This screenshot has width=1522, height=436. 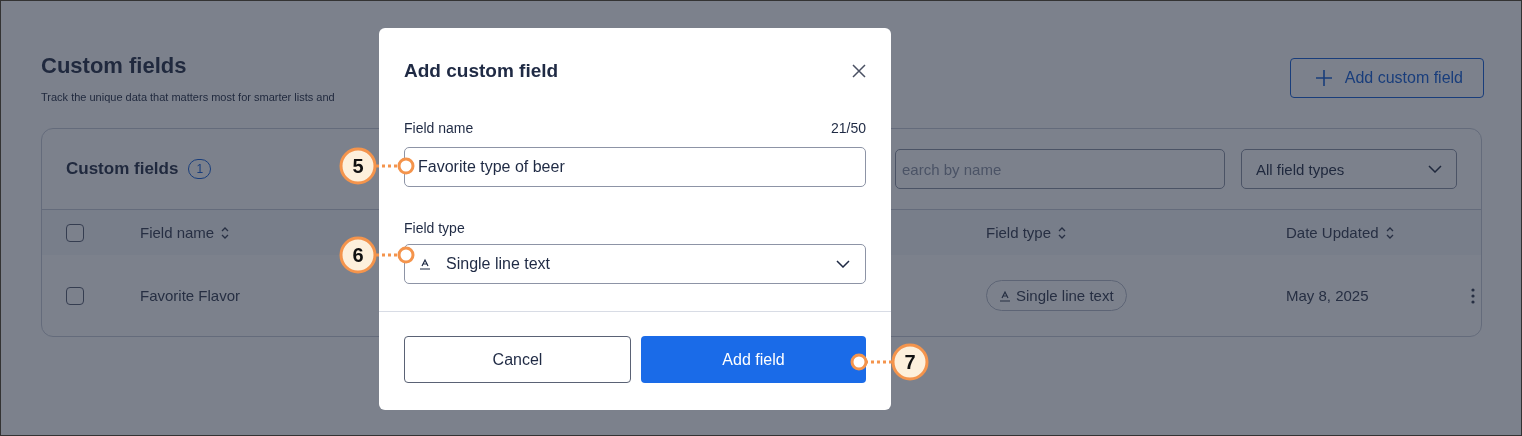 What do you see at coordinates (1332, 232) in the screenshot?
I see `column-header: Date Updated` at bounding box center [1332, 232].